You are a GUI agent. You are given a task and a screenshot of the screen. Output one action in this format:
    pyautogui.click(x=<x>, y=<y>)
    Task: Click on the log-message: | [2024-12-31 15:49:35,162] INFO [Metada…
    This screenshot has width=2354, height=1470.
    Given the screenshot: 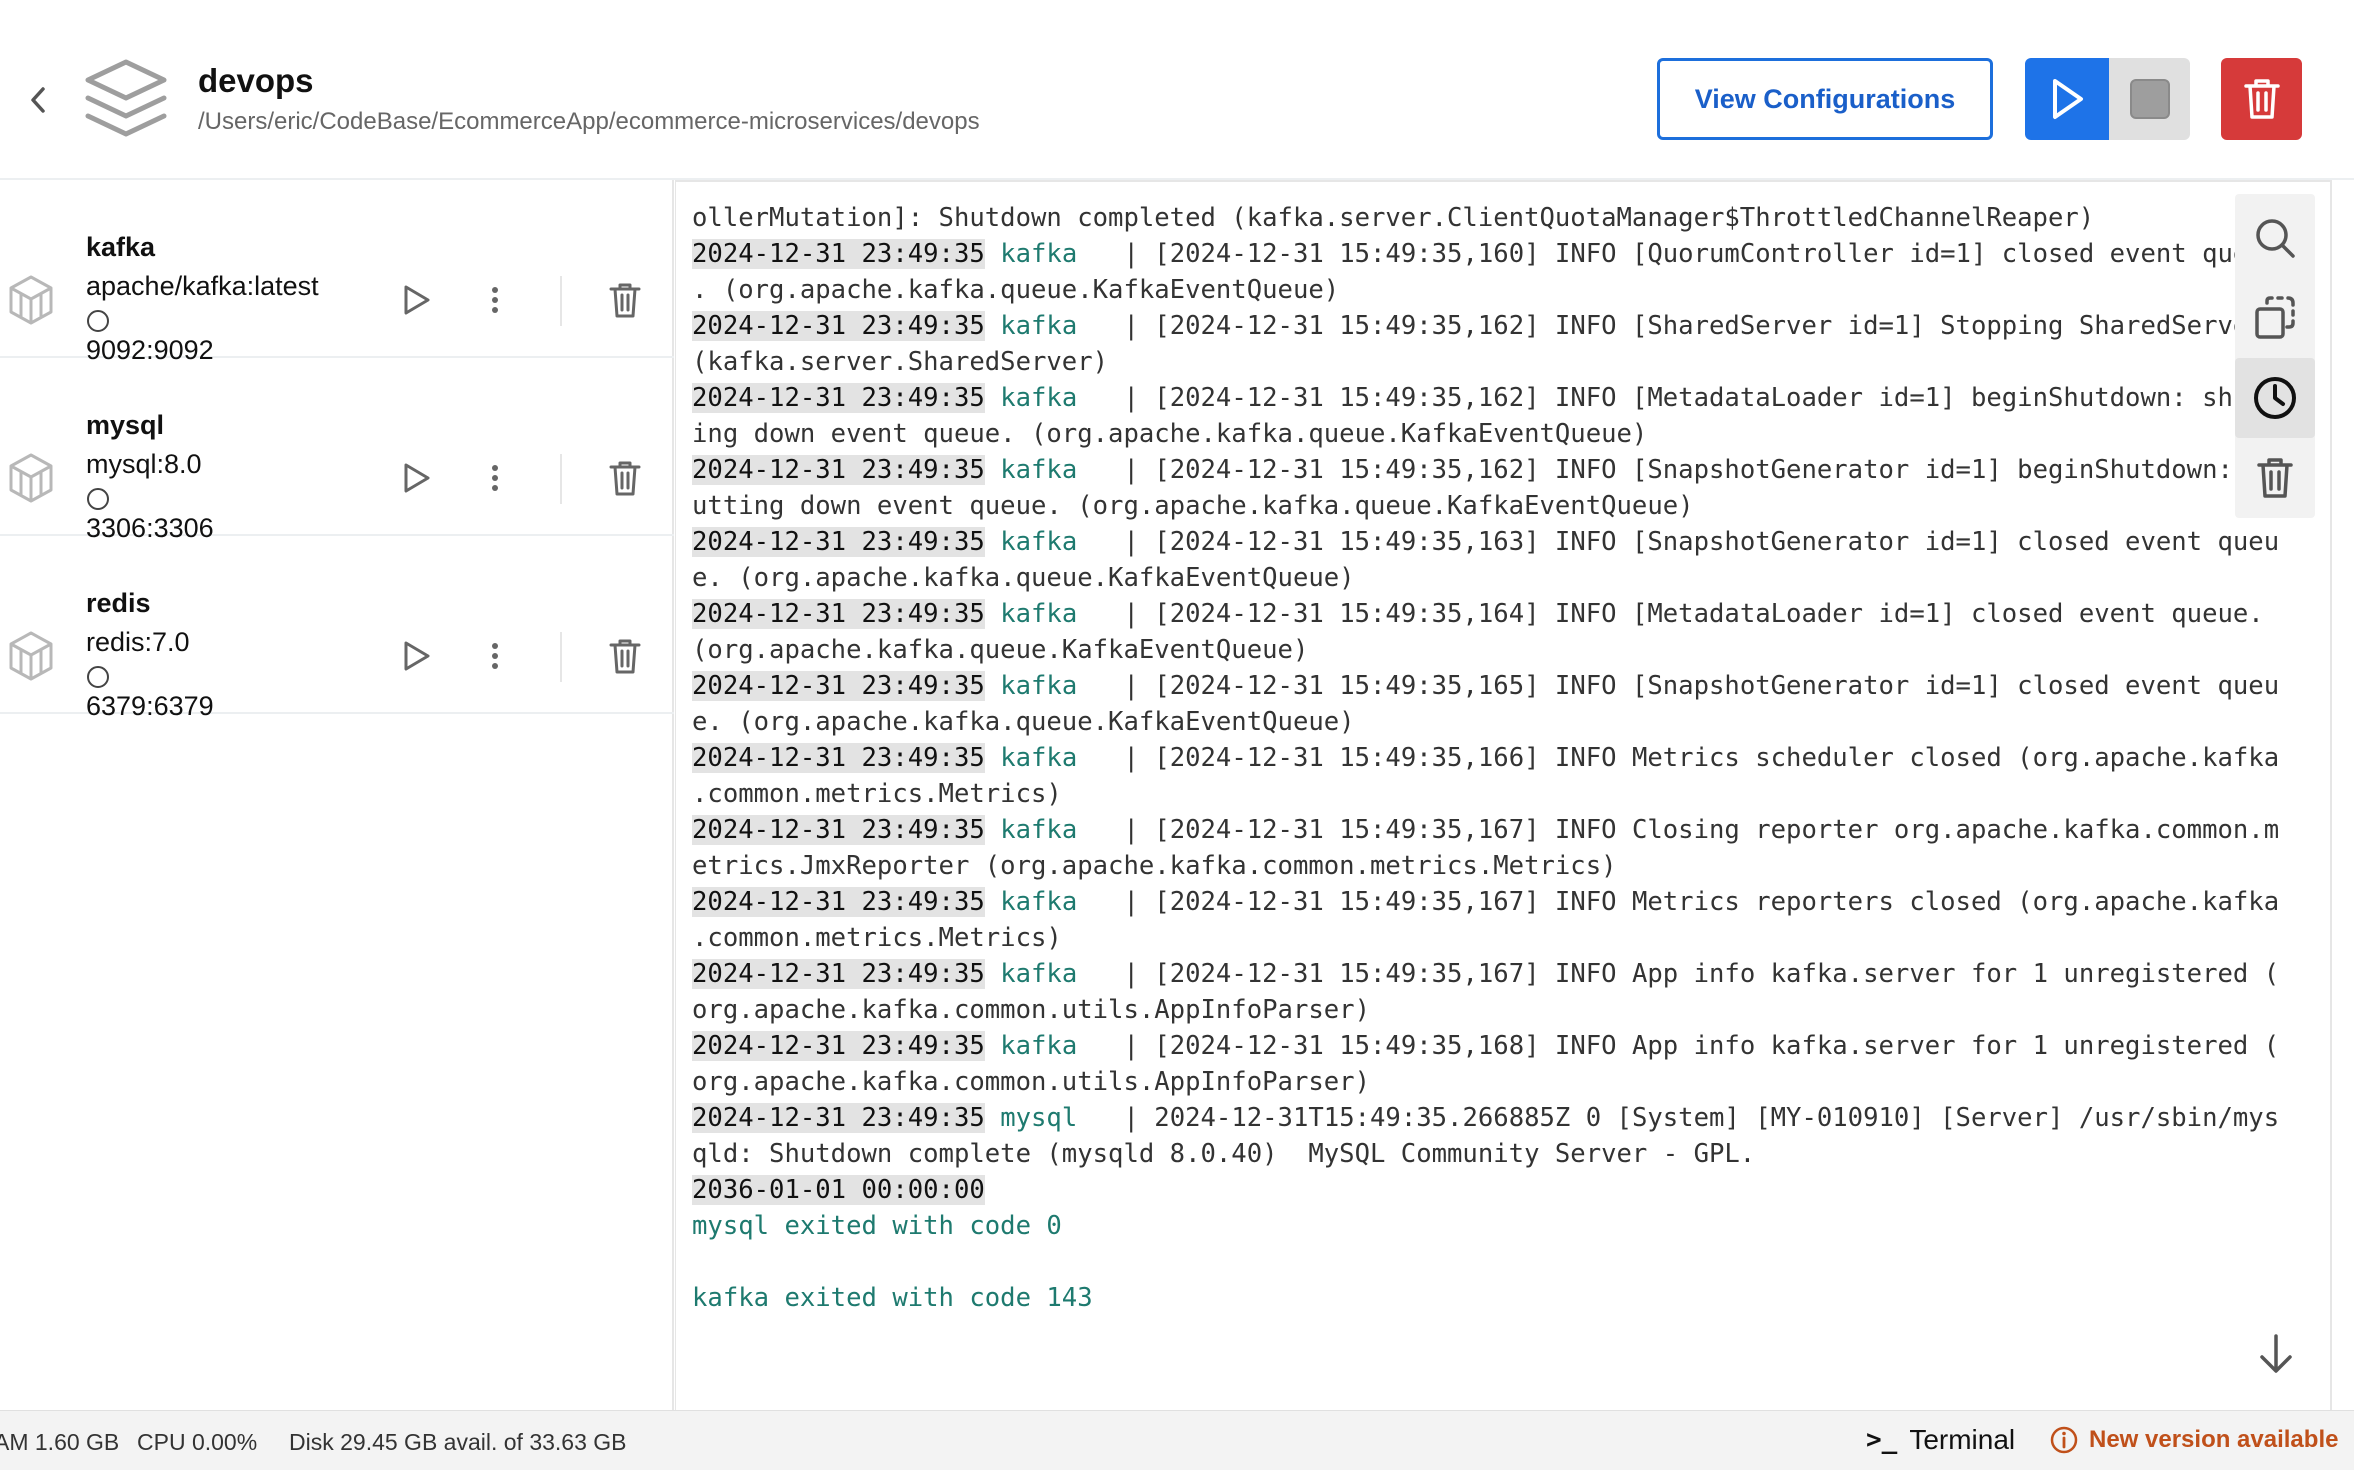 What is the action you would take?
    pyautogui.click(x=1694, y=398)
    